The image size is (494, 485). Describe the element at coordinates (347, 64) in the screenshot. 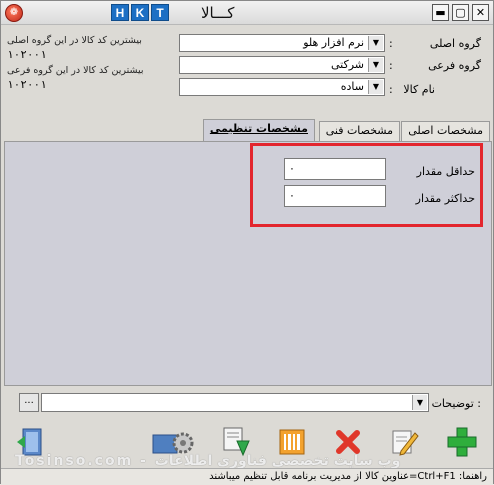

I see `sub-group-value: شرکتی` at that location.